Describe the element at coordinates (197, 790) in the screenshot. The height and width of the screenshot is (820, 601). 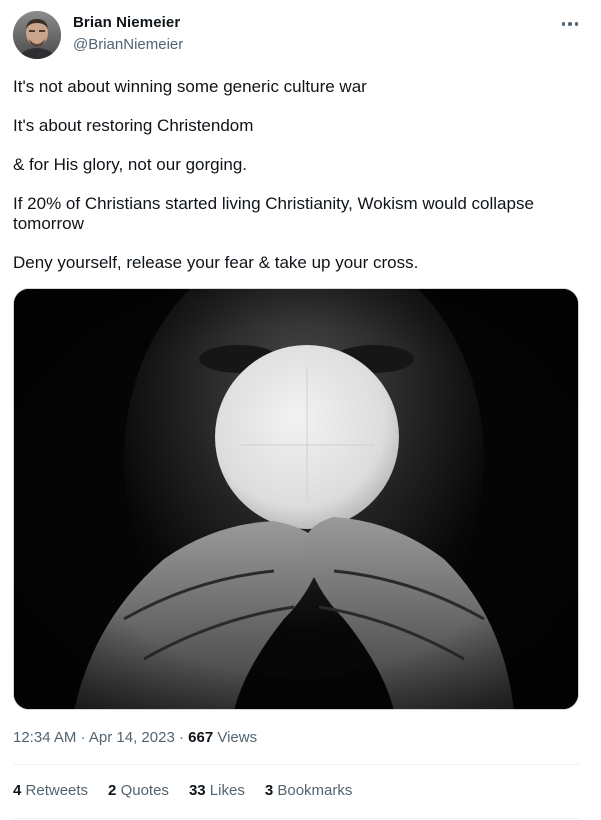
I see `likes-count: 33` at that location.